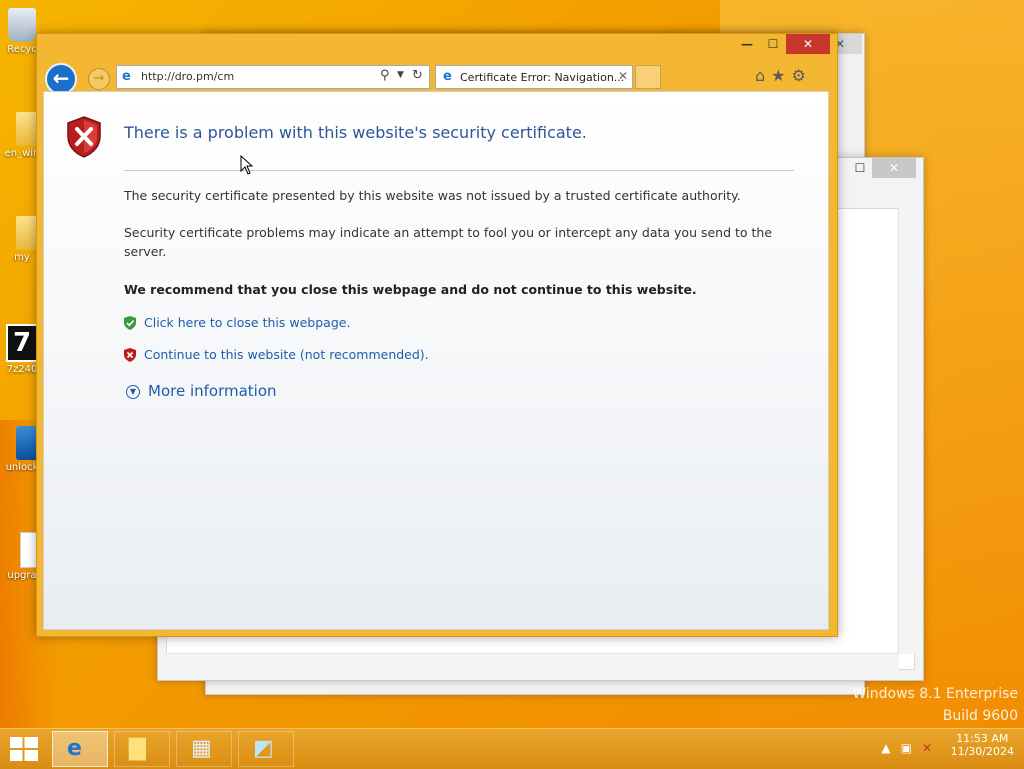 The width and height of the screenshot is (1024, 769). What do you see at coordinates (935, 705) in the screenshot?
I see `windows-watermark: Windows 8.1 Enterprise Build 9600` at bounding box center [935, 705].